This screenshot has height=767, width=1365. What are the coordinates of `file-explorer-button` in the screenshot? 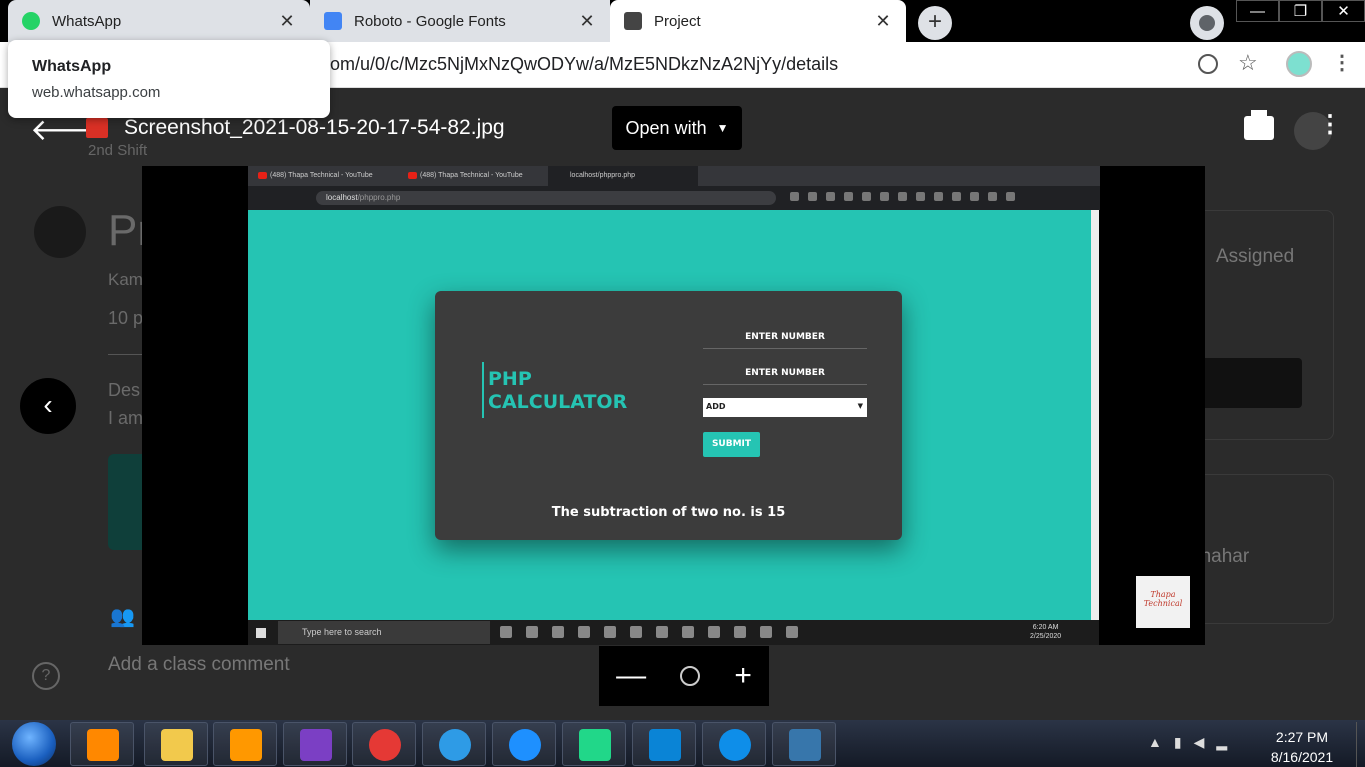 It's located at (176, 744).